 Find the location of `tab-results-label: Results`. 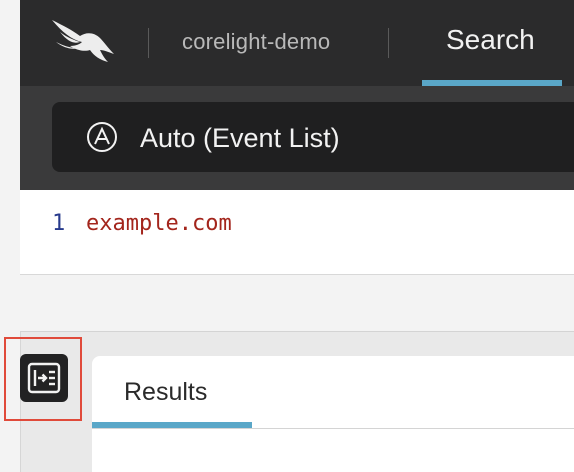

tab-results-label: Results is located at coordinates (166, 392).